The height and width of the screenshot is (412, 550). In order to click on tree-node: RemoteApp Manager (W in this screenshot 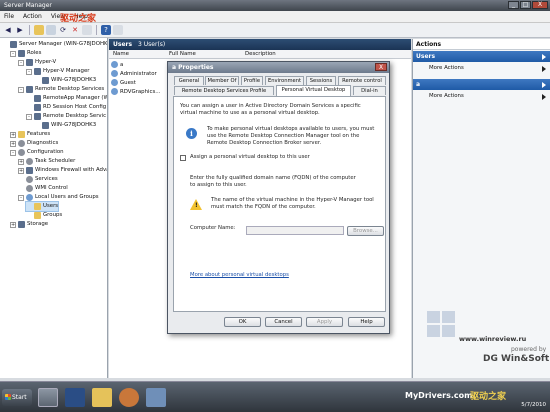, I will do `click(66, 98)`.